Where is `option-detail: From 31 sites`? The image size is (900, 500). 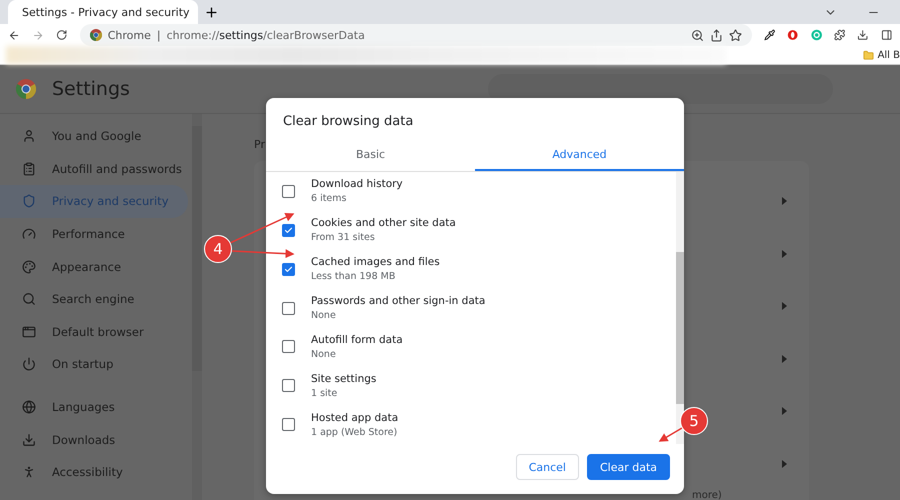 option-detail: From 31 sites is located at coordinates (343, 238).